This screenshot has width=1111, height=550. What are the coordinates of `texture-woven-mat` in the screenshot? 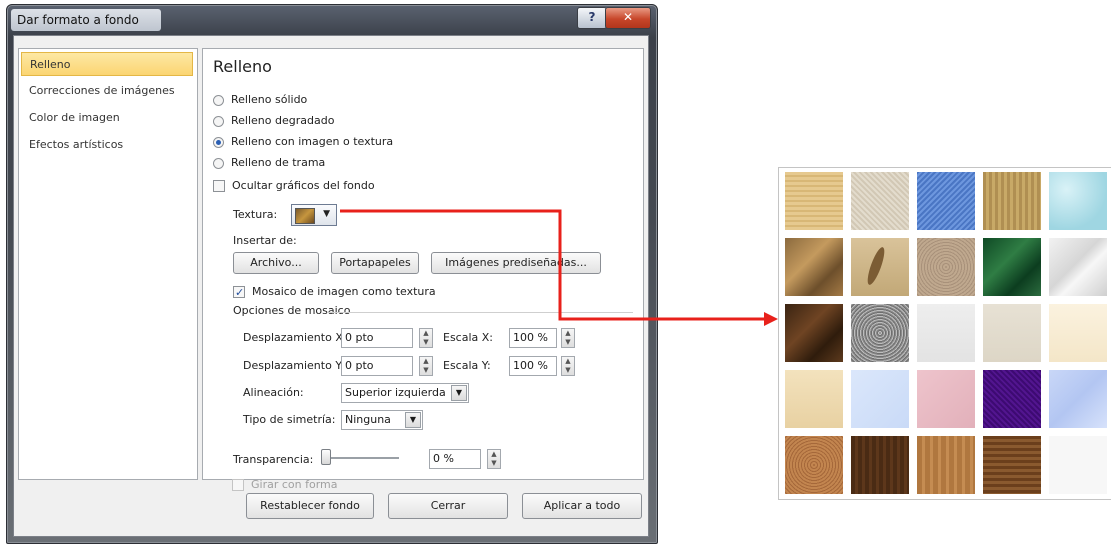 It's located at (1012, 201).